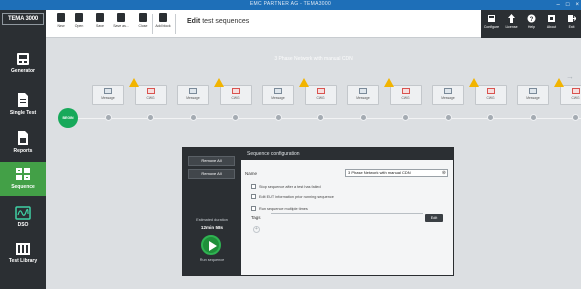  Describe the element at coordinates (558, 5) in the screenshot. I see `minimize-button: –` at that location.